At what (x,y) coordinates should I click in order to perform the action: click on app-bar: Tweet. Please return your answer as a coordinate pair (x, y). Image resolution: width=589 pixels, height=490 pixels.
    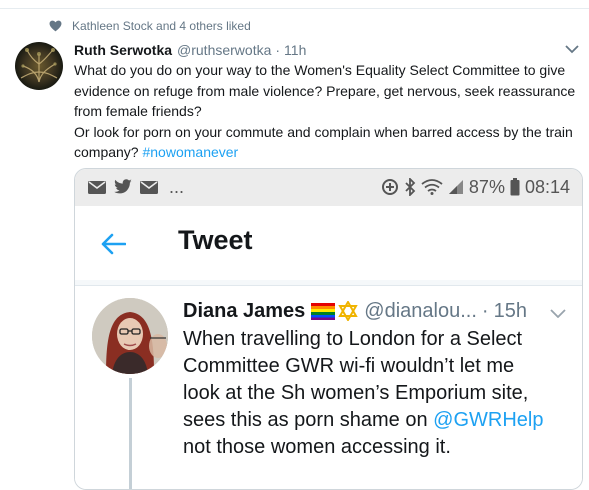
    Looking at the image, I should click on (328, 243).